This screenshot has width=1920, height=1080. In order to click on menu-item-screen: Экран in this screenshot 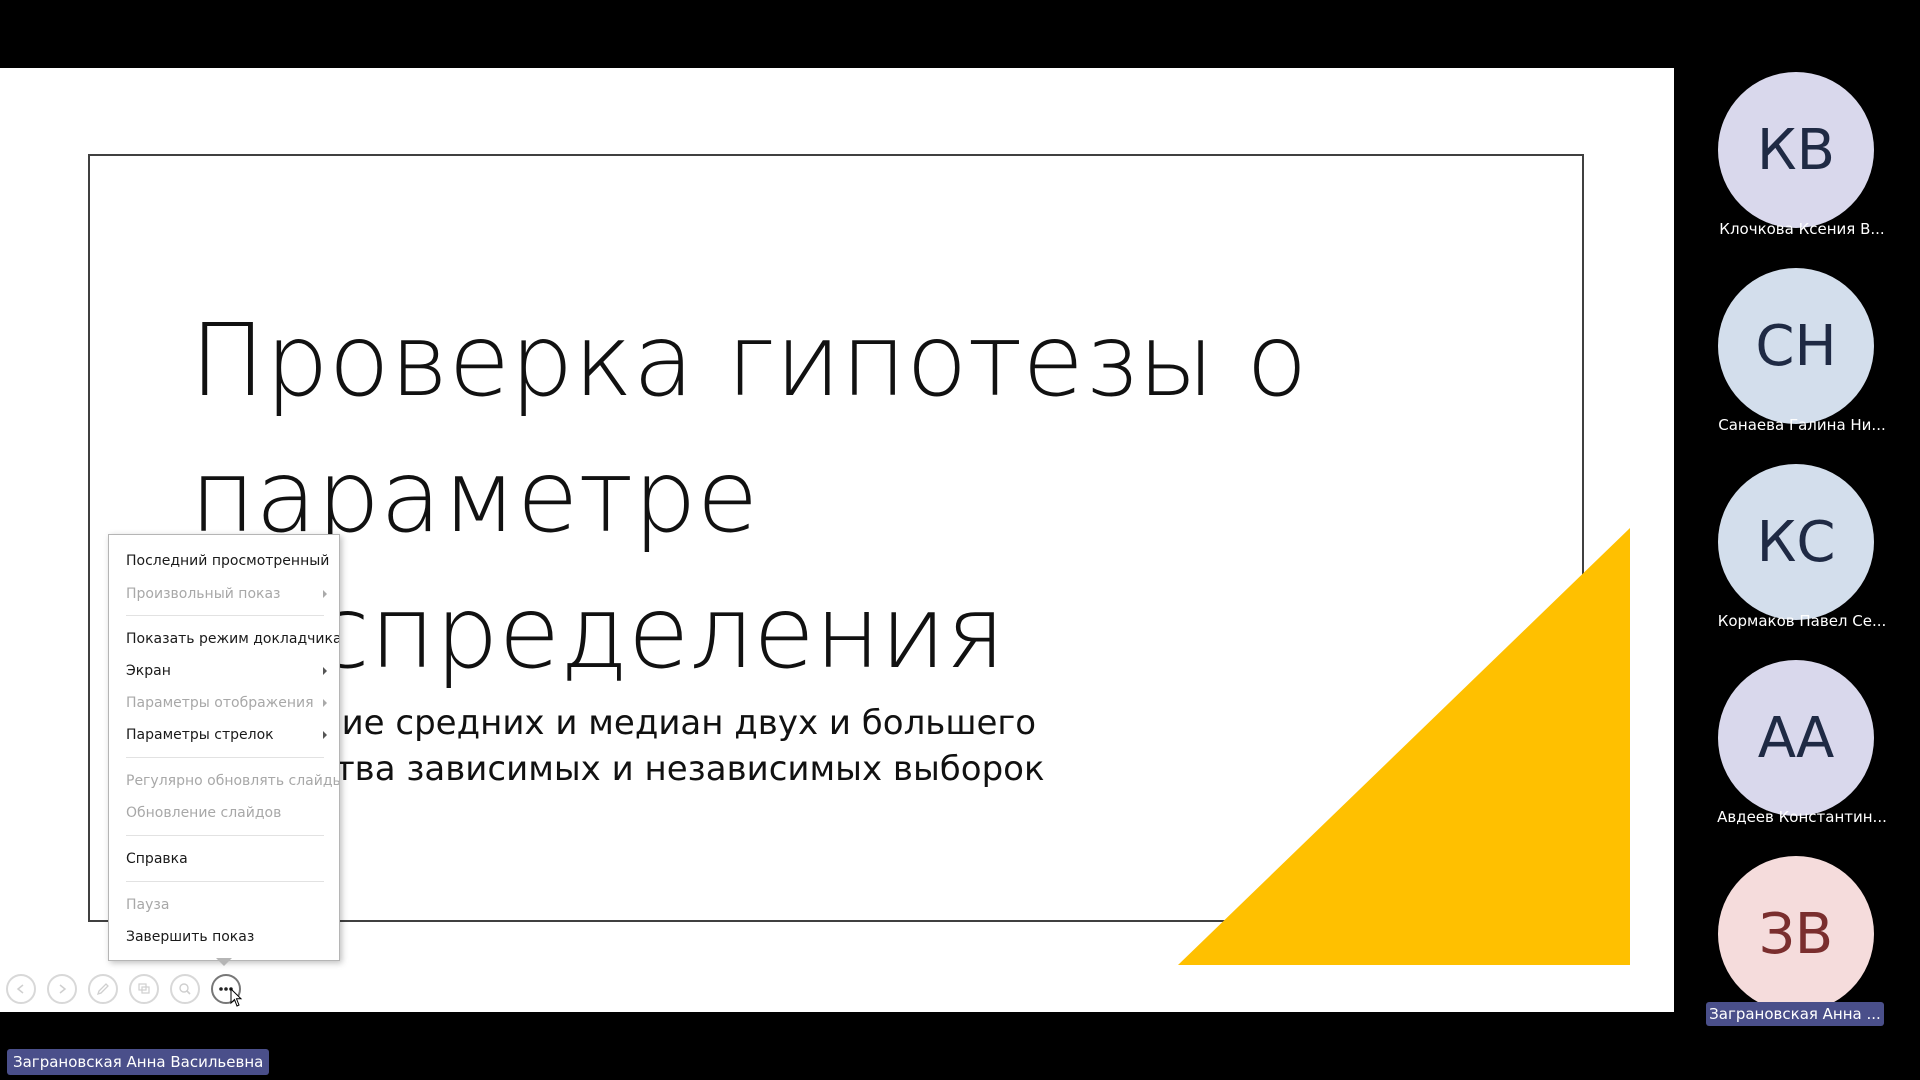, I will do `click(224, 671)`.